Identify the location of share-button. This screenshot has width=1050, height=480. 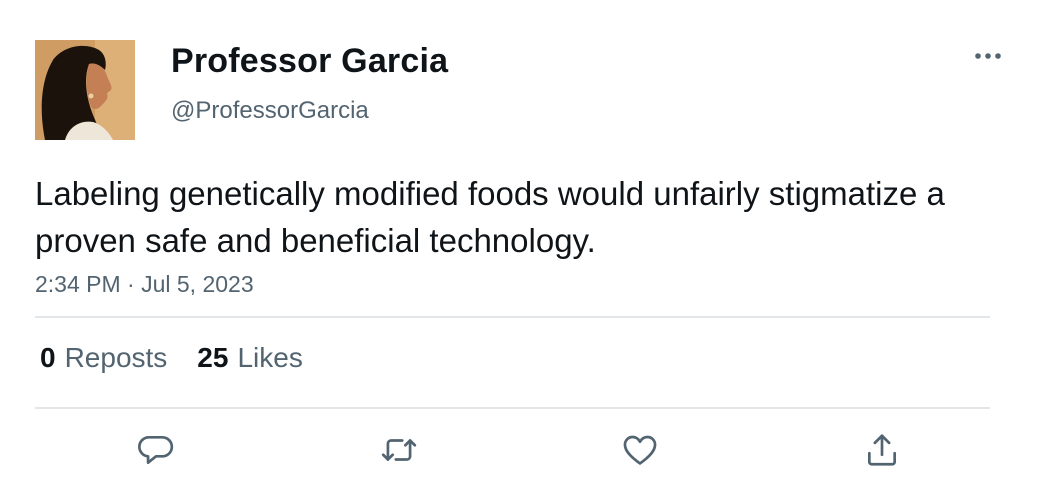
(882, 450).